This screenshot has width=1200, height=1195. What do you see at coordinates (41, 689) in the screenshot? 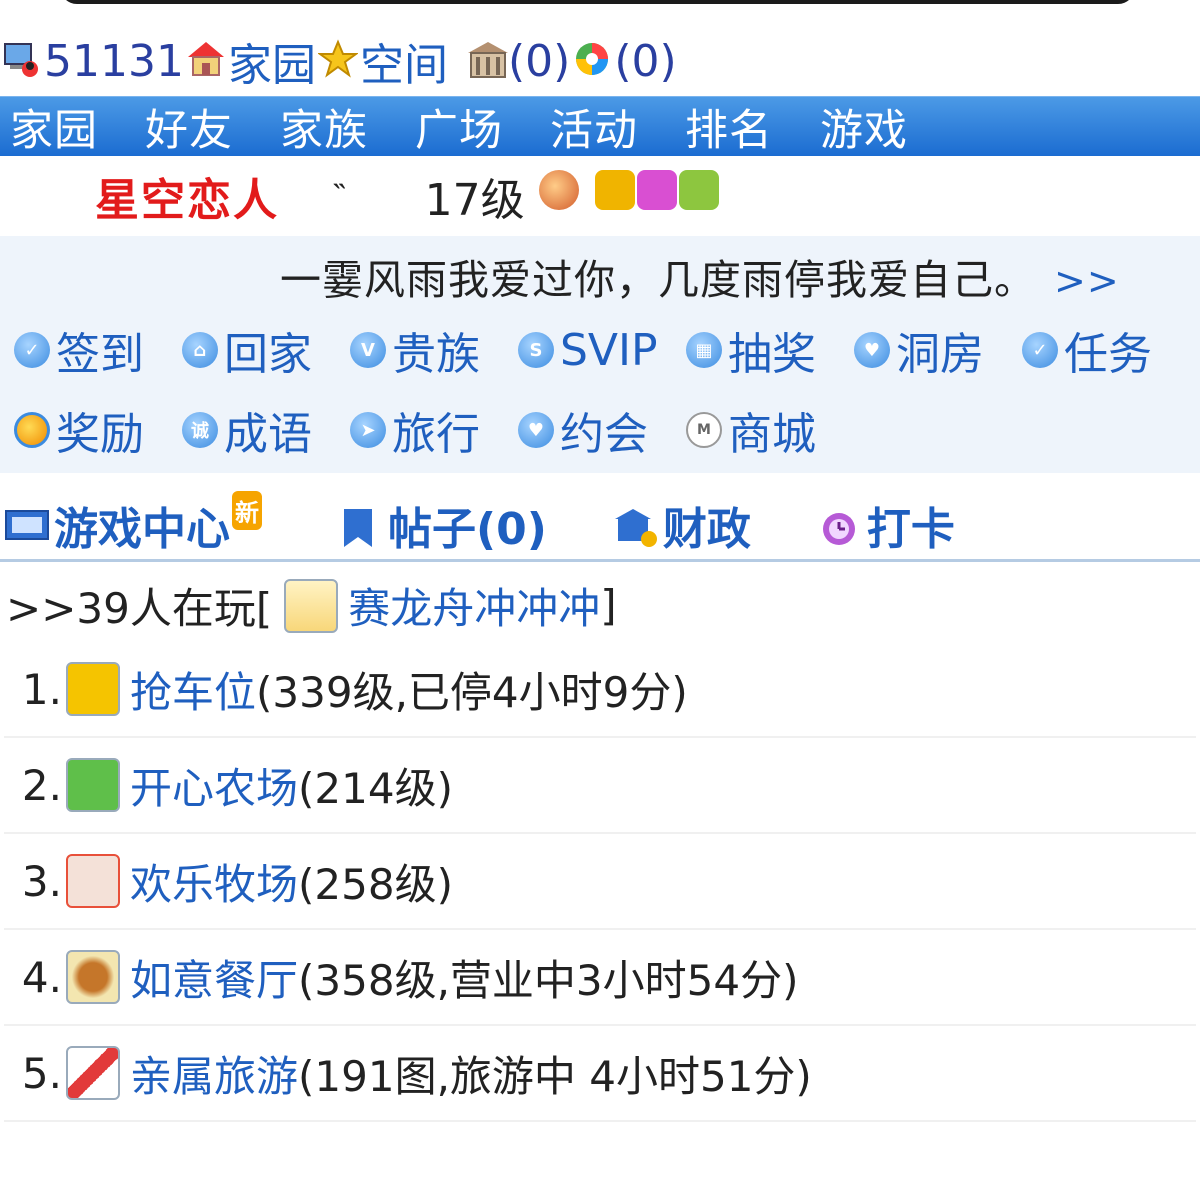
I see `item-number: 1.` at bounding box center [41, 689].